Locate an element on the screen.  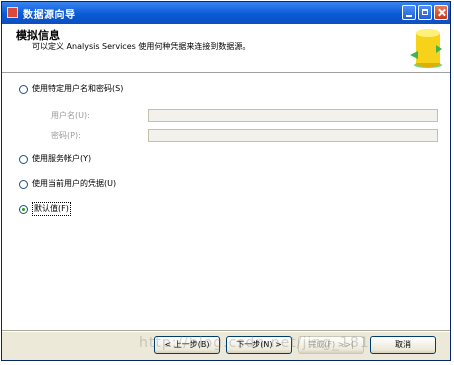
option-label: 使用当前用户的凭据(U) is located at coordinates (74, 183).